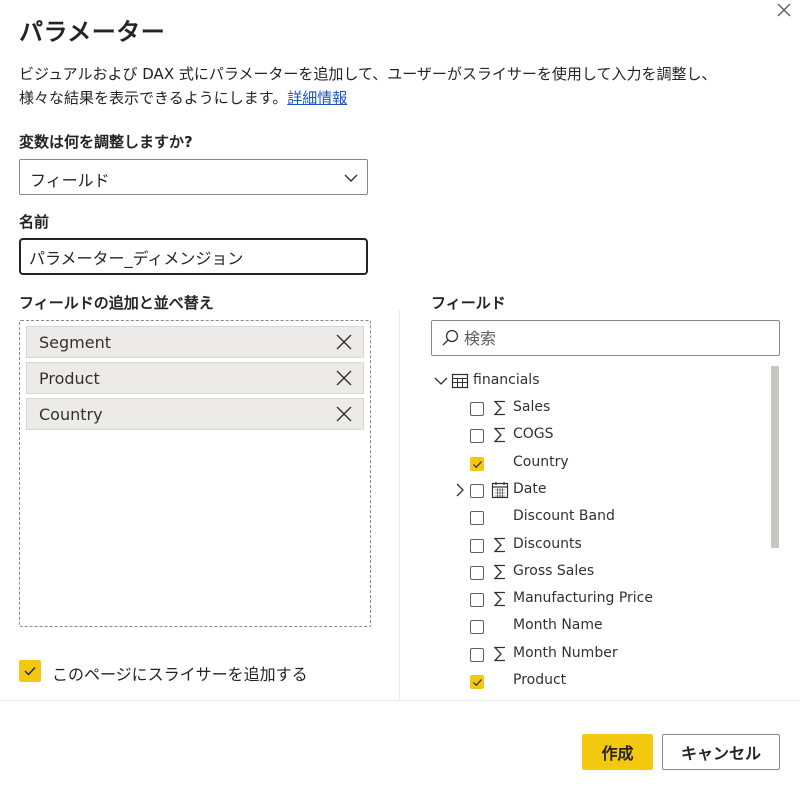 The height and width of the screenshot is (792, 800). What do you see at coordinates (180, 674) in the screenshot?
I see `add-slicer-label: このページにスライサーを追加する` at bounding box center [180, 674].